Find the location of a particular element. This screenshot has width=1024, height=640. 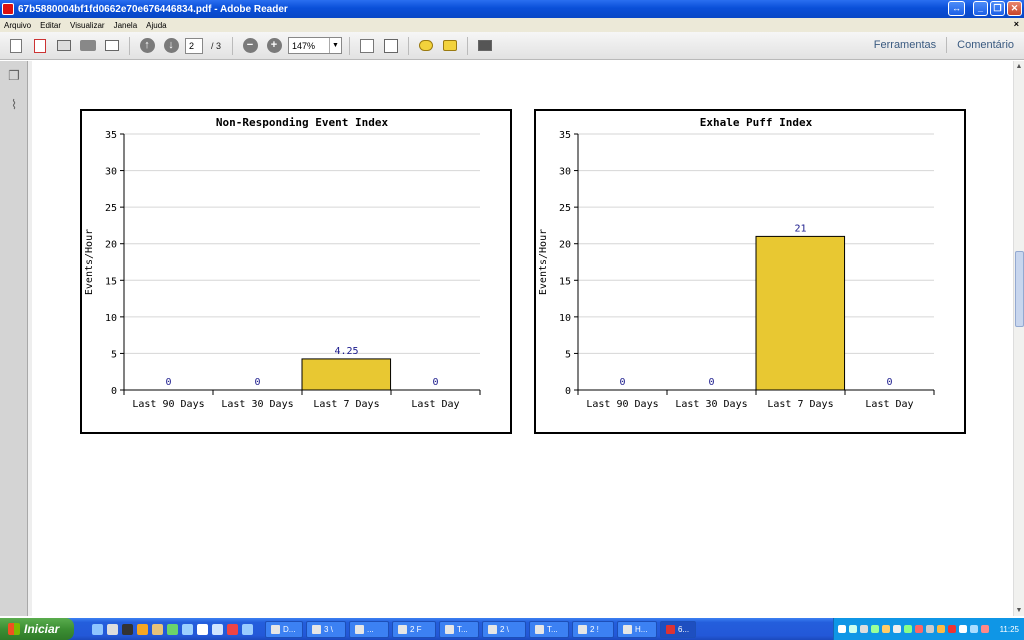

minus-icon: − is located at coordinates (250, 45).